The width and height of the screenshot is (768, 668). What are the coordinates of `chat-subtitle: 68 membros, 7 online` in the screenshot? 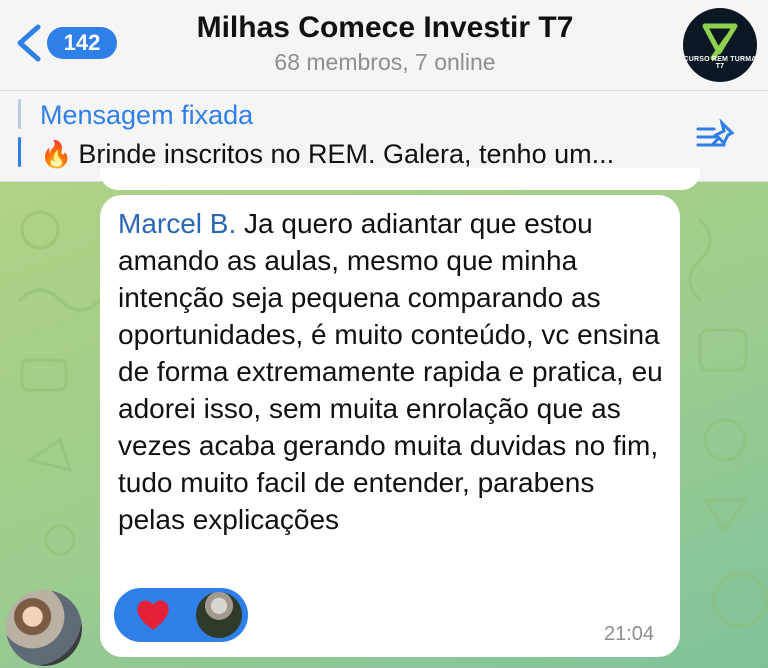 It's located at (385, 62).